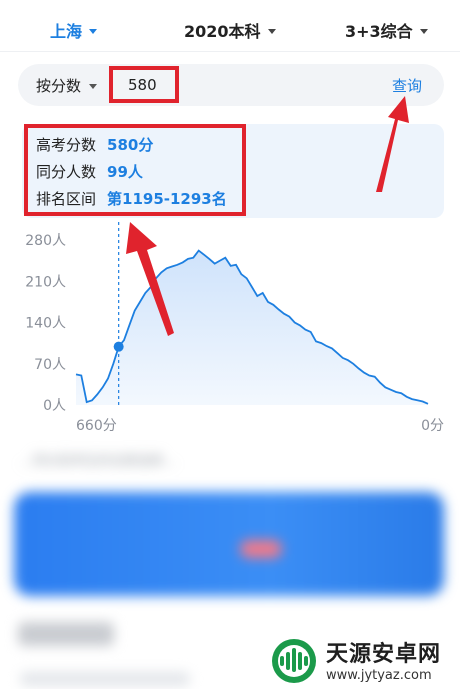 The image size is (460, 689). What do you see at coordinates (294, 660) in the screenshot?
I see `watermark-logo-icon` at bounding box center [294, 660].